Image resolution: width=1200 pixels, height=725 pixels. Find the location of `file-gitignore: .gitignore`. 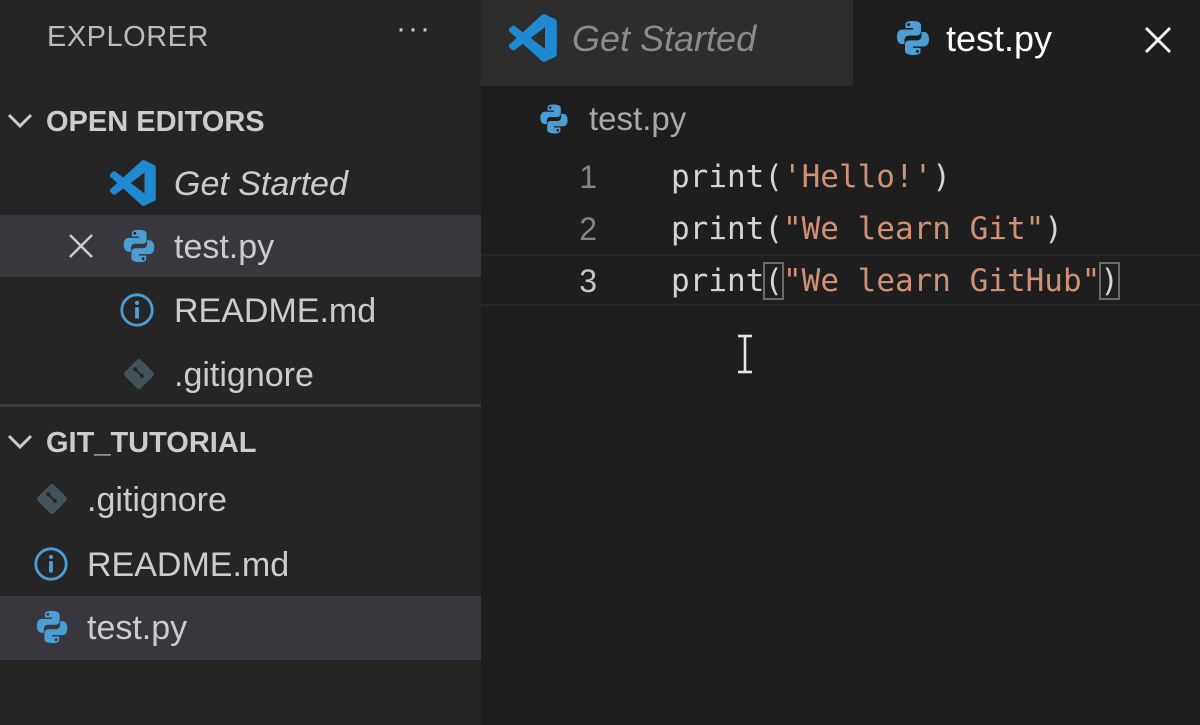

file-gitignore: .gitignore is located at coordinates (240, 499).